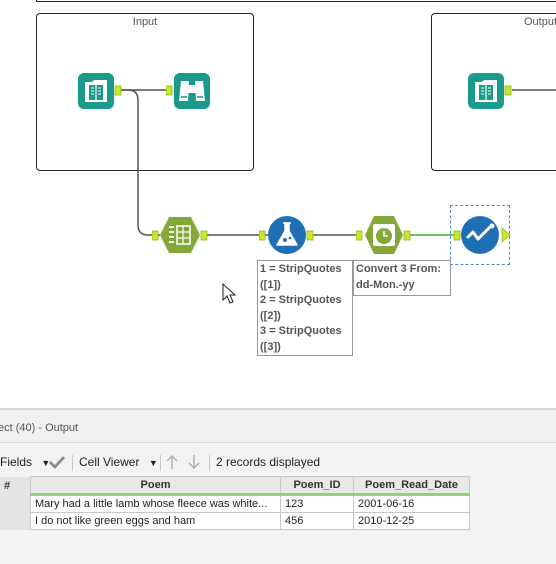  What do you see at coordinates (270, 284) in the screenshot?
I see `annotation-line: ([1])` at bounding box center [270, 284].